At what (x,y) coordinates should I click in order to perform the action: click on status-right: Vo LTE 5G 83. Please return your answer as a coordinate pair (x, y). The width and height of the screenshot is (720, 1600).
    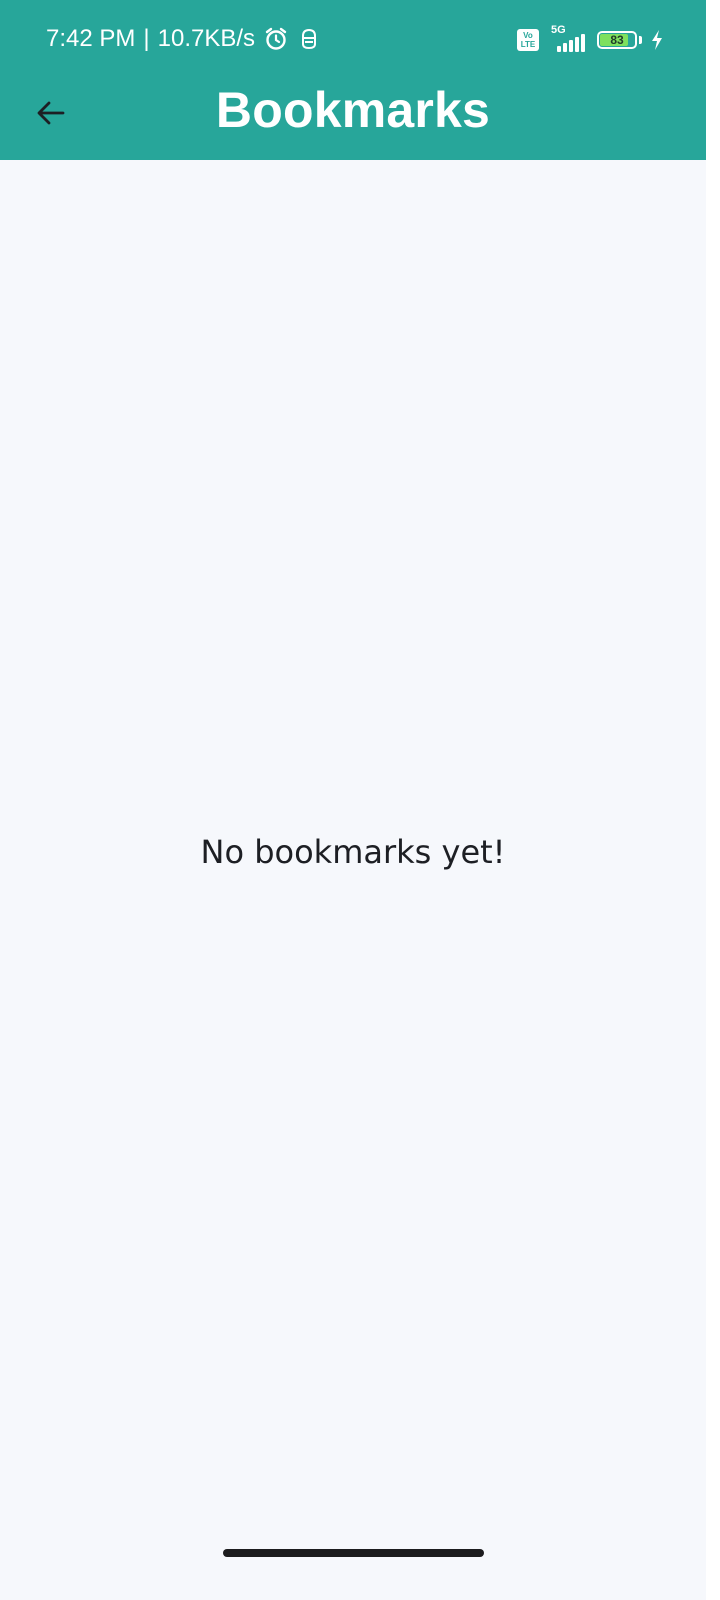
    Looking at the image, I should click on (590, 39).